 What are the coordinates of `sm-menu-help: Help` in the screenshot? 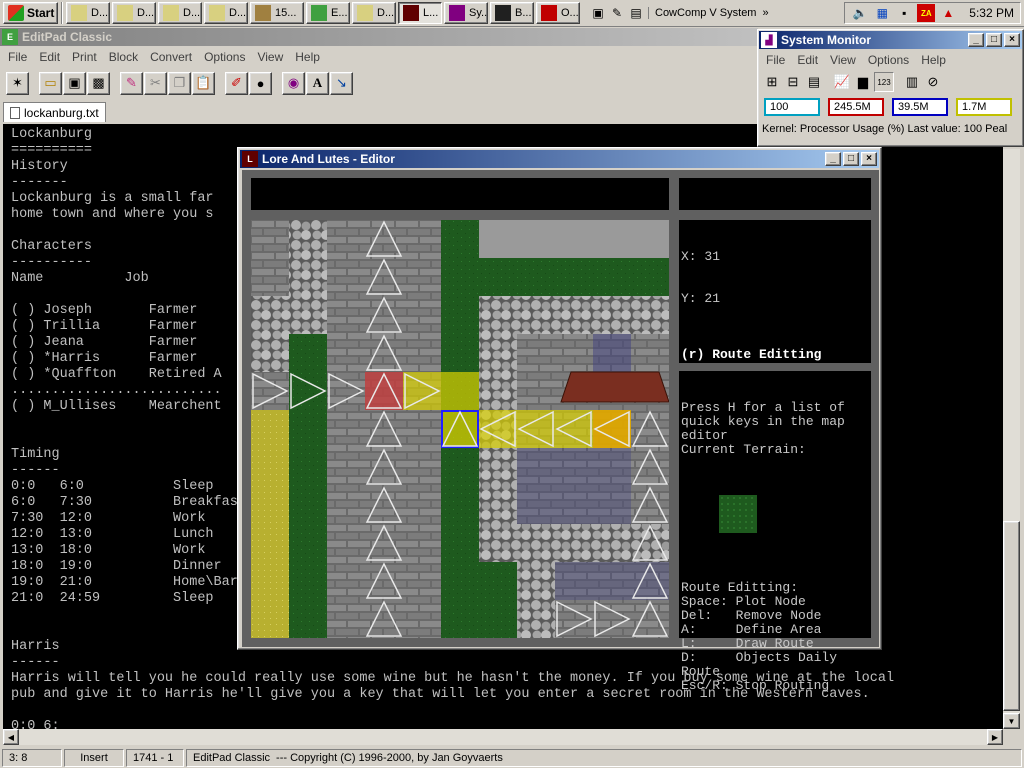 It's located at (933, 60).